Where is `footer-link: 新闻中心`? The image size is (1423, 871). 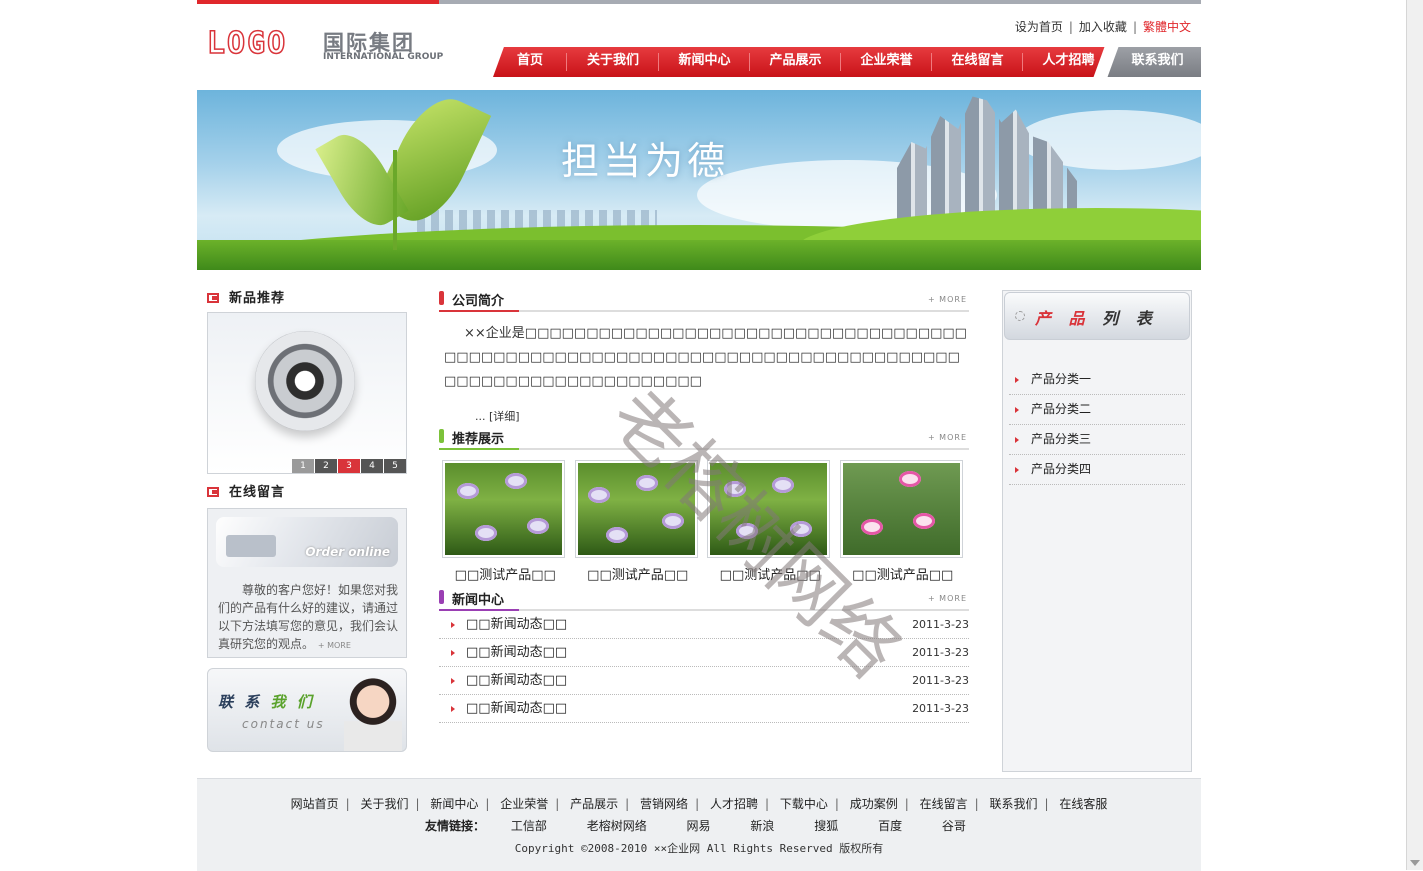
footer-link: 新闻中心 is located at coordinates (454, 804).